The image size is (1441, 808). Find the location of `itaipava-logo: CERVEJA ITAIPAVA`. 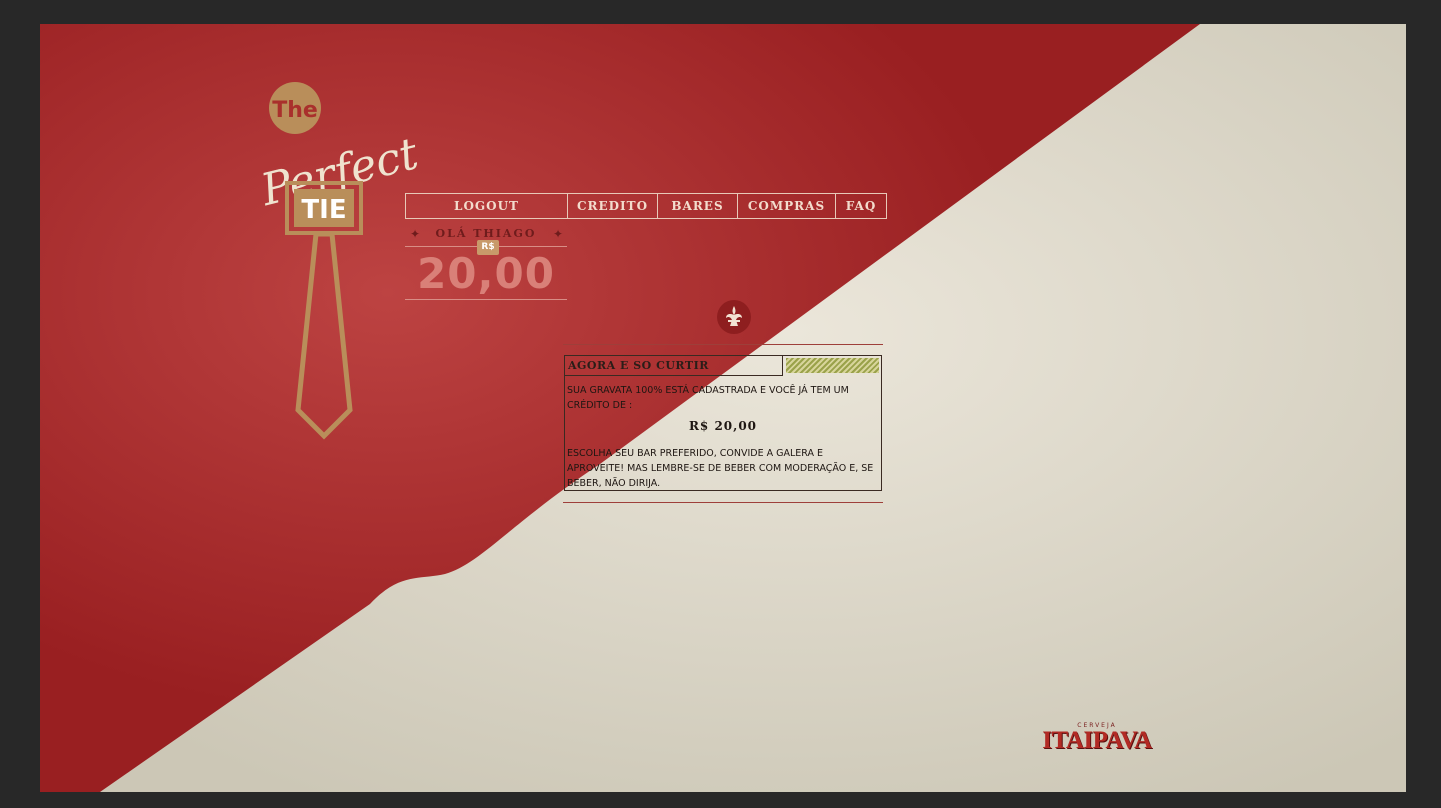

itaipava-logo: CERVEJA ITAIPAVA is located at coordinates (1097, 739).